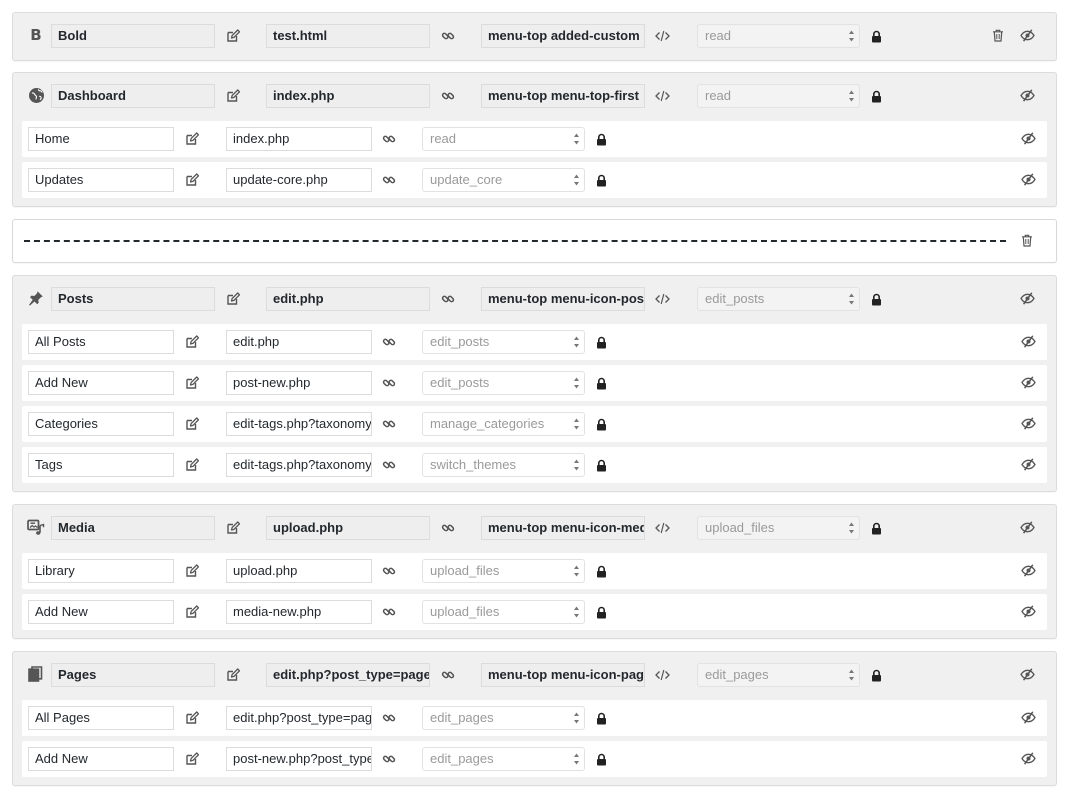 The height and width of the screenshot is (793, 1068). Describe the element at coordinates (563, 96) in the screenshot. I see `menu-css-class-input: menu-top menu-top-first` at that location.